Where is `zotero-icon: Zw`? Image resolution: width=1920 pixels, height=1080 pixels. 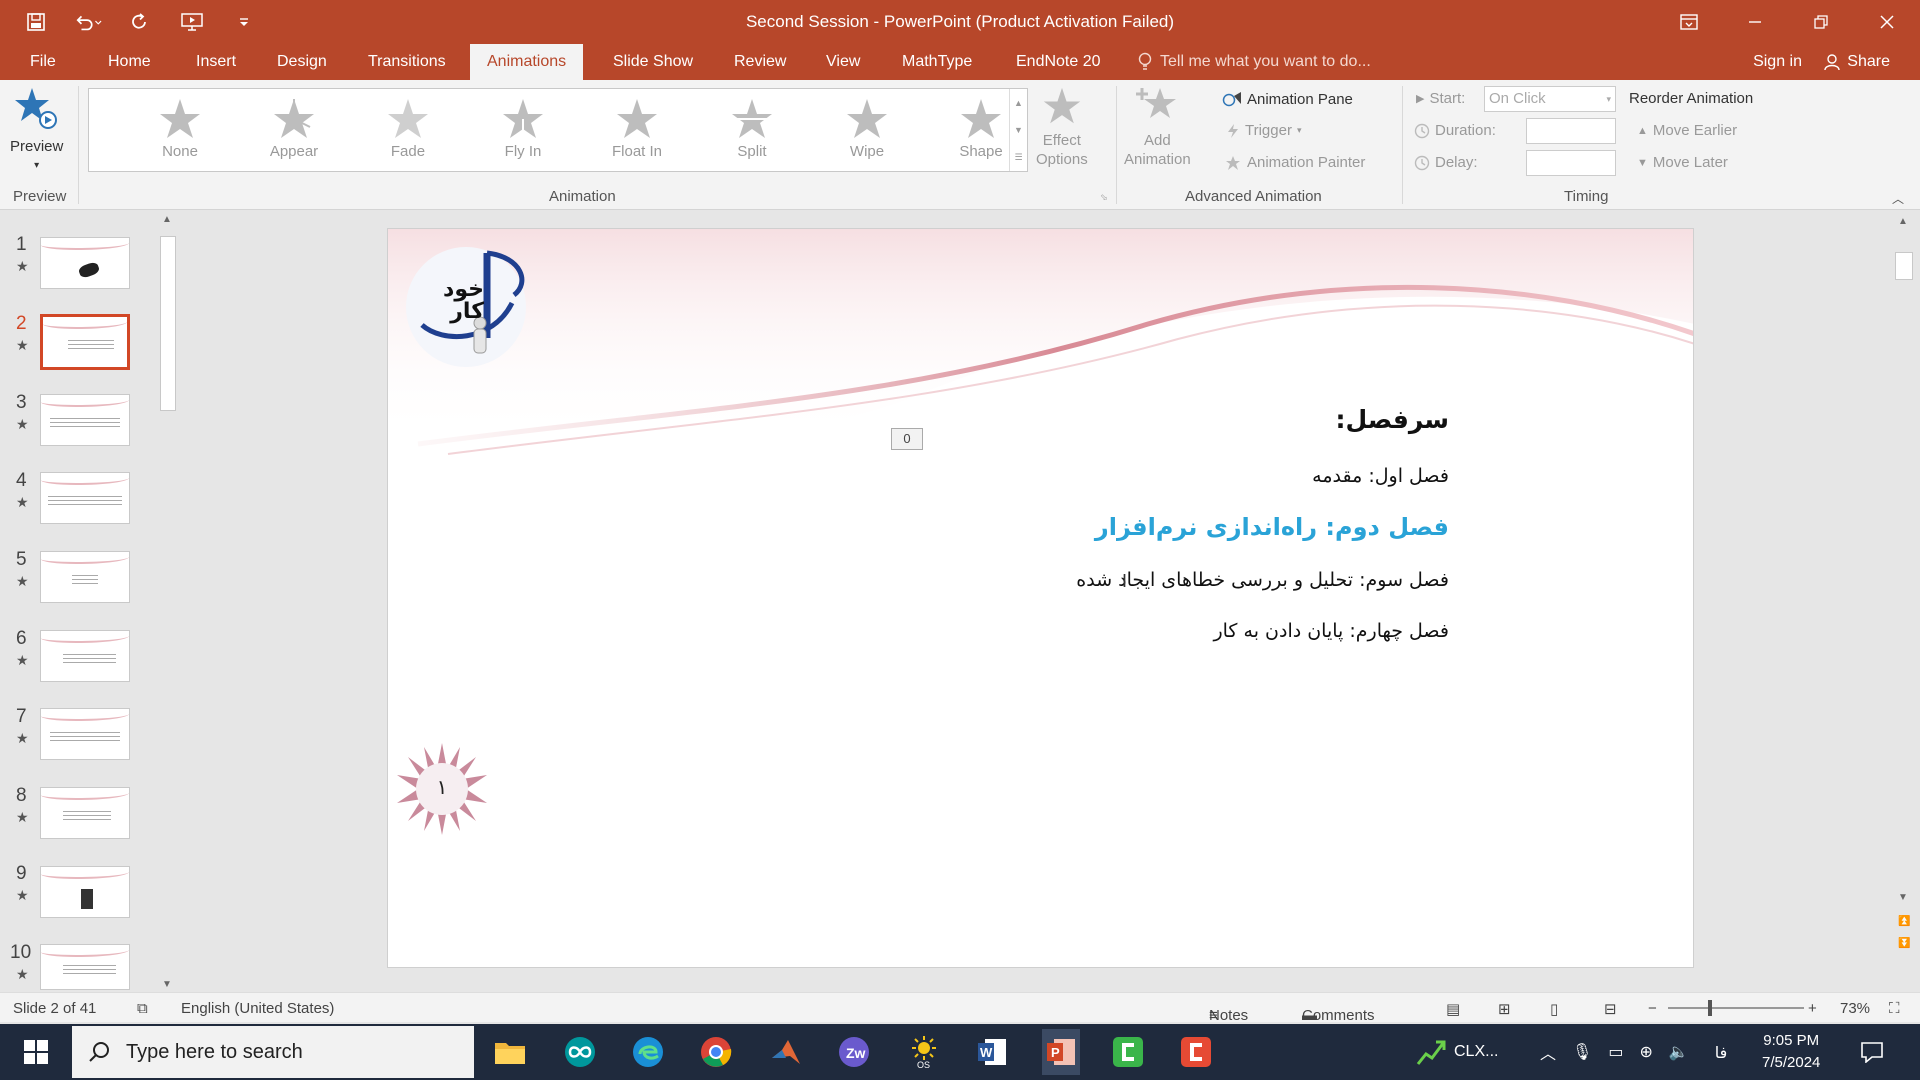
zotero-icon: Zw is located at coordinates (854, 1052).